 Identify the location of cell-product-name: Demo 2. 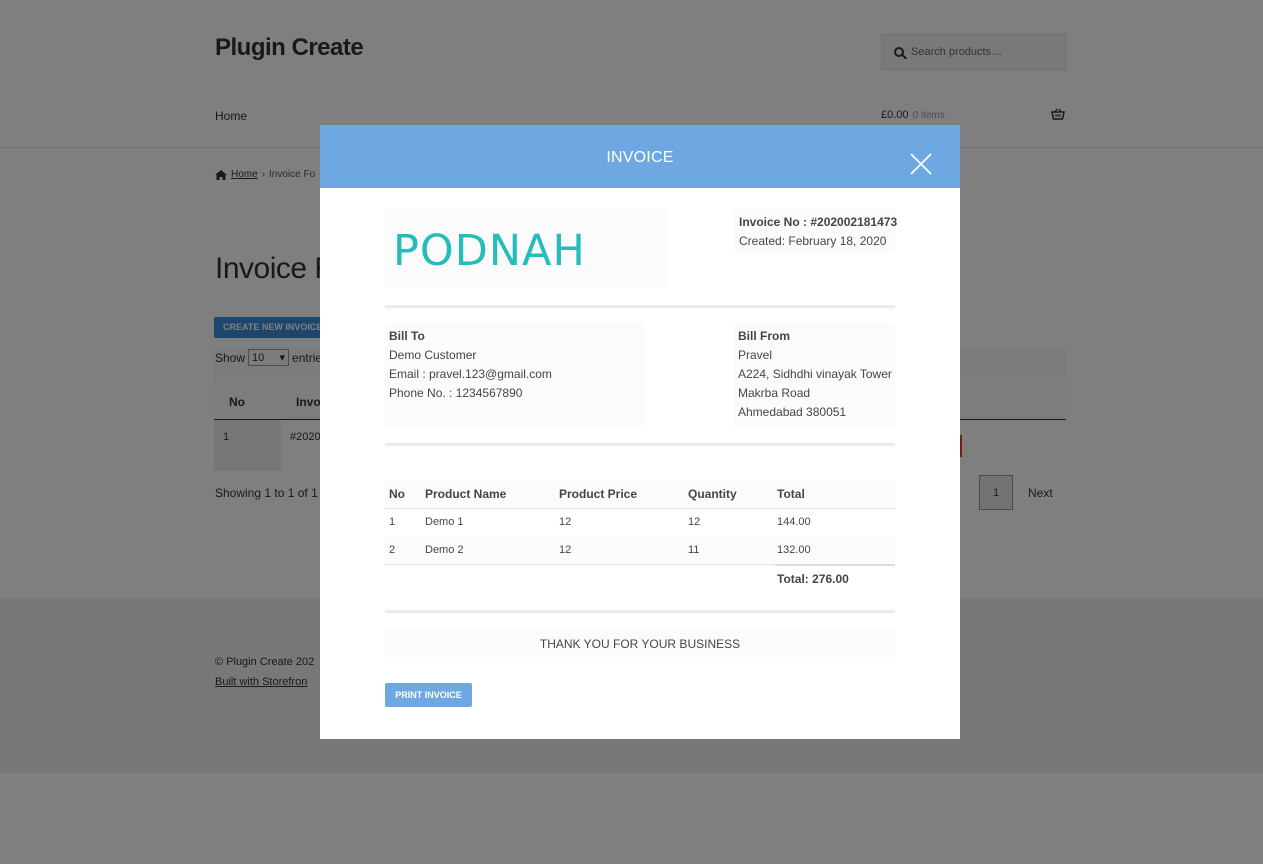
(444, 550).